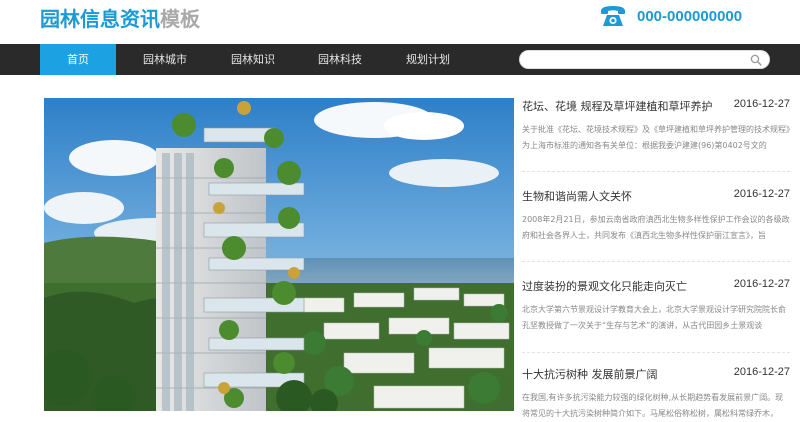 The image size is (800, 422). What do you see at coordinates (78, 59) in the screenshot?
I see `nav-item-home: 首页` at bounding box center [78, 59].